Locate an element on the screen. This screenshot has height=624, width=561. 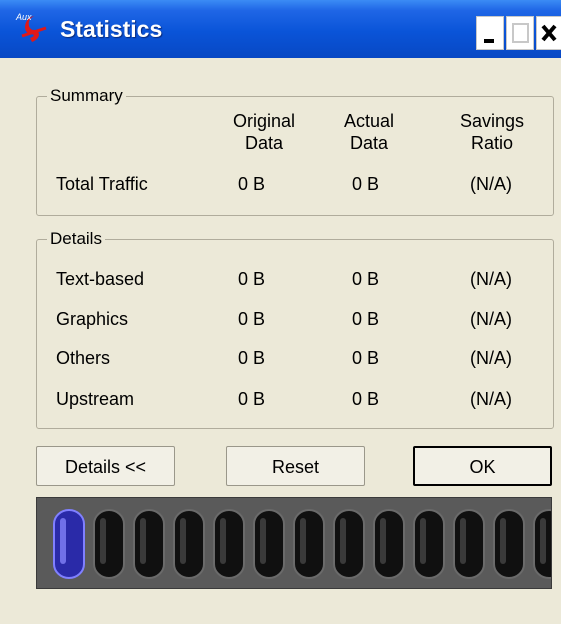
text-based-actual: 0 B is located at coordinates (366, 279).